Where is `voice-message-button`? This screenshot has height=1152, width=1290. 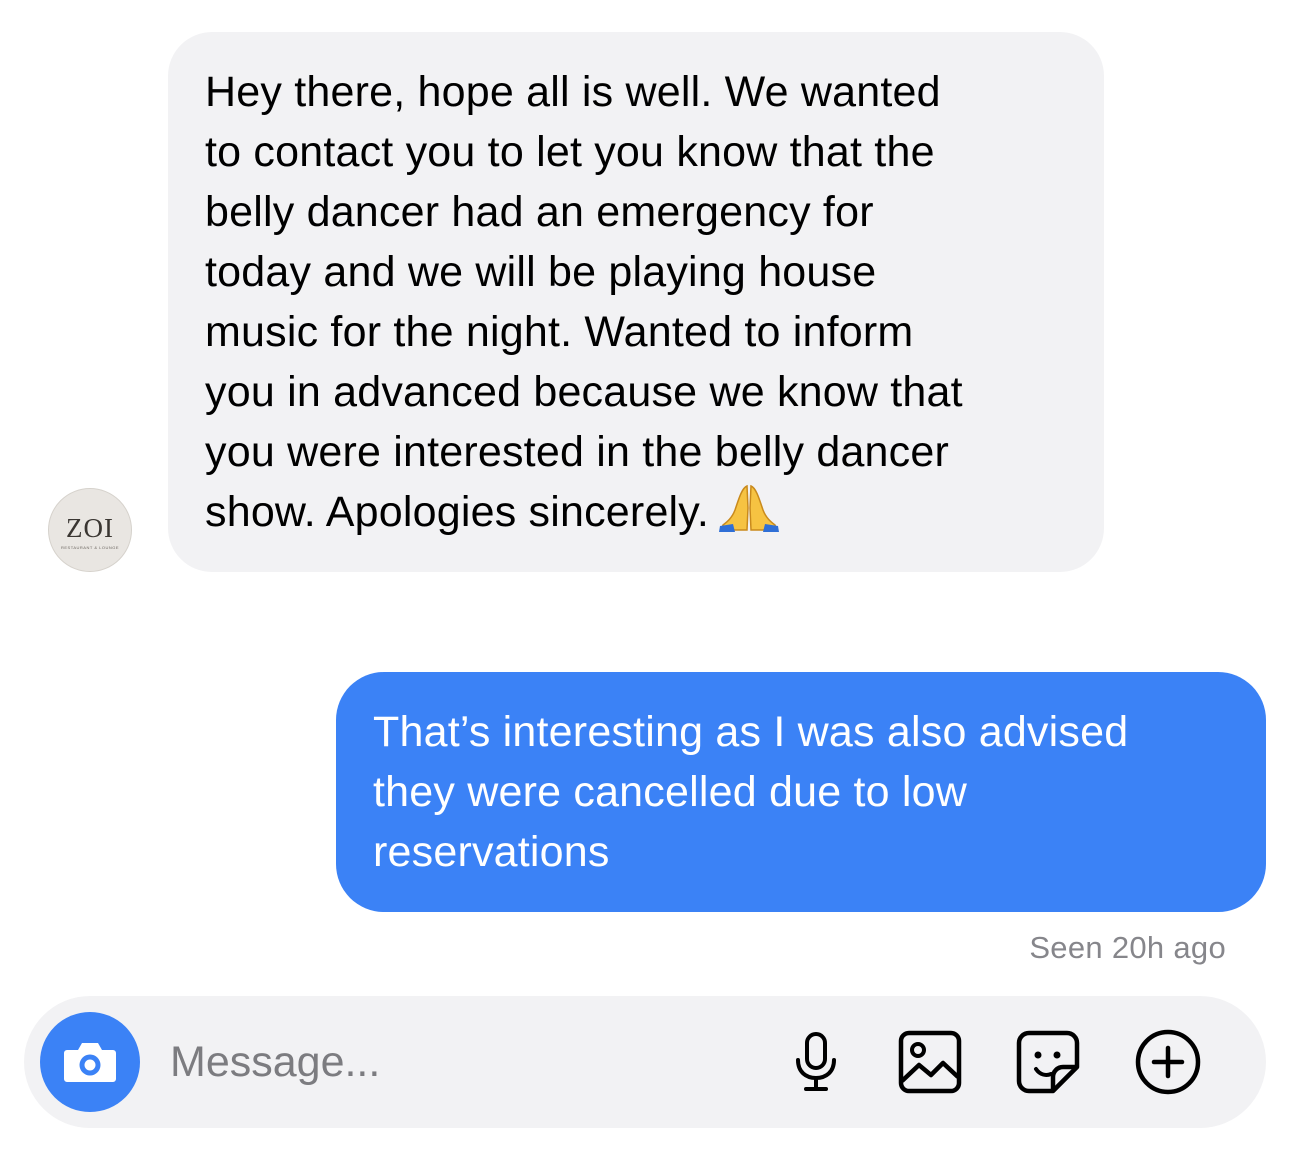 voice-message-button is located at coordinates (816, 1062).